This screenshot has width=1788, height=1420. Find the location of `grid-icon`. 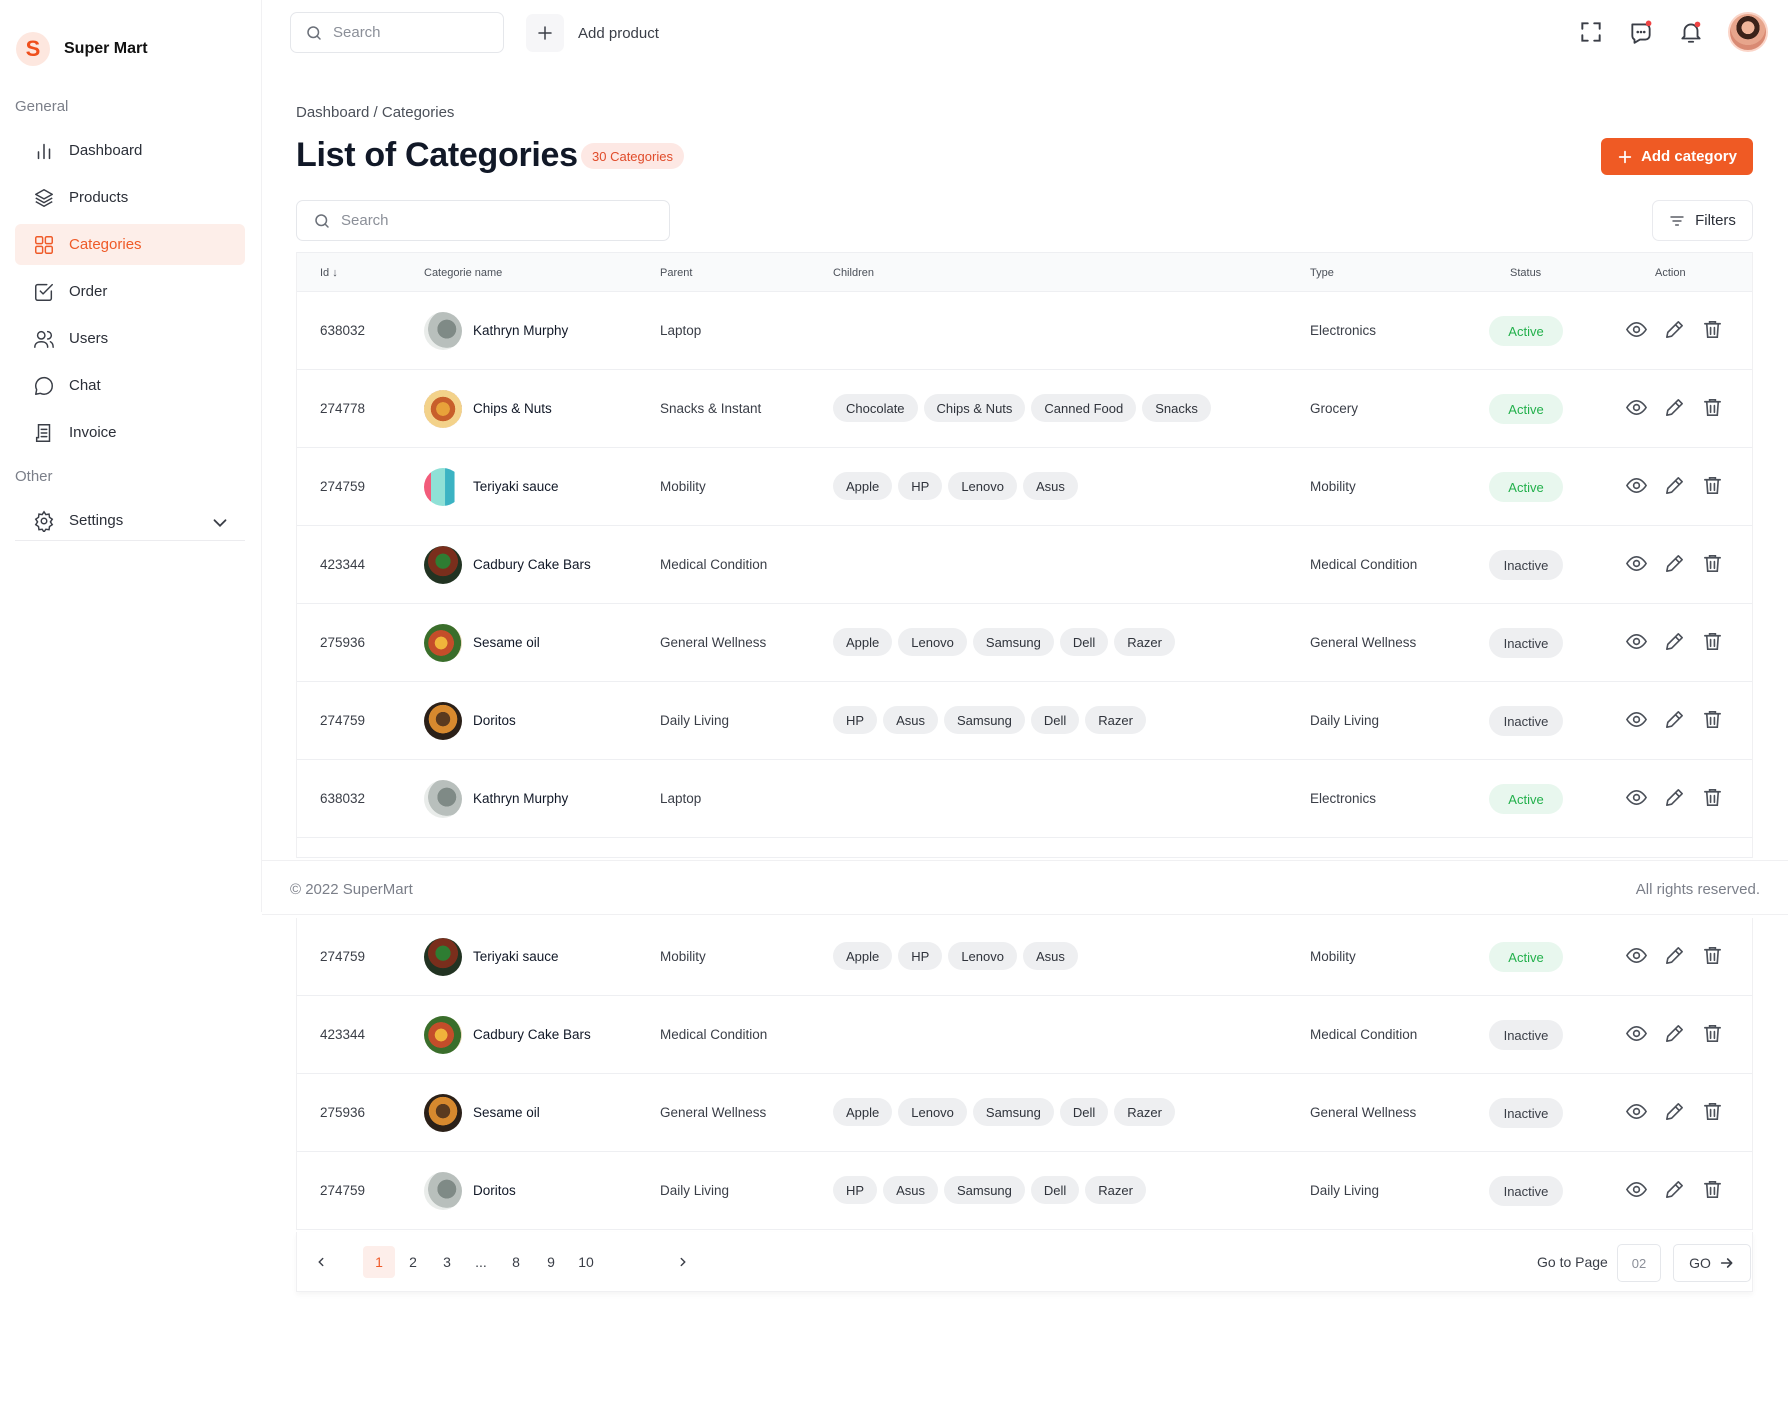

grid-icon is located at coordinates (44, 244).